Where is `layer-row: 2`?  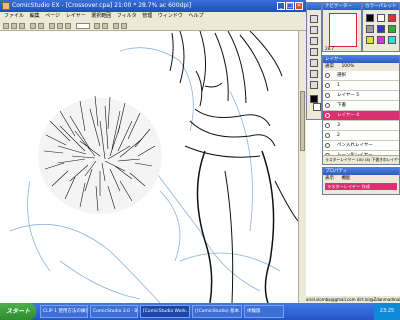
layer-row: 2 is located at coordinates (361, 136).